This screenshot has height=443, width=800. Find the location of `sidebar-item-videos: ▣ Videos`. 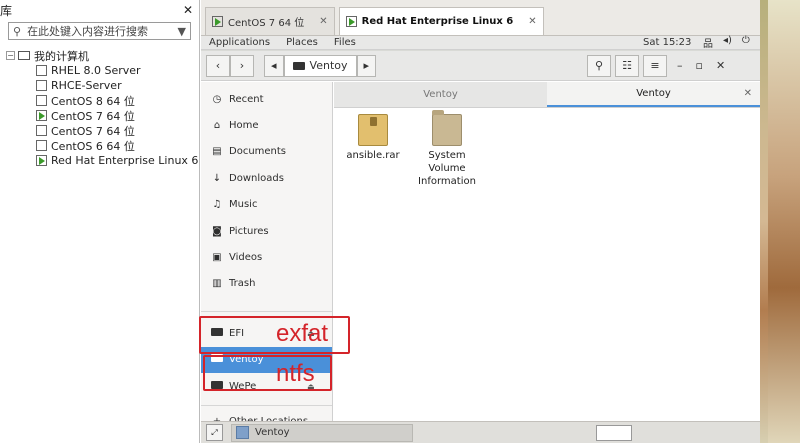

sidebar-item-videos: ▣ Videos is located at coordinates (266, 257).